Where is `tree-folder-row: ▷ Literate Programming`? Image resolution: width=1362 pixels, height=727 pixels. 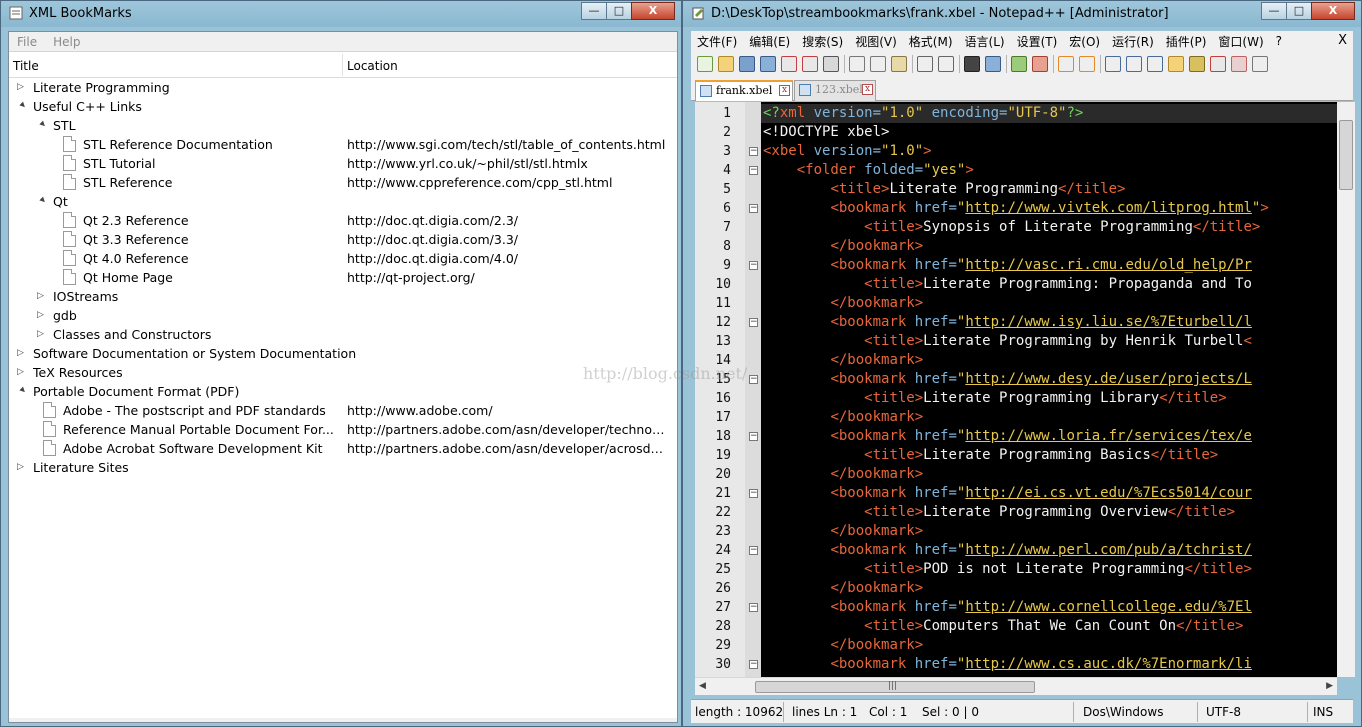 tree-folder-row: ▷ Literate Programming is located at coordinates (343, 87).